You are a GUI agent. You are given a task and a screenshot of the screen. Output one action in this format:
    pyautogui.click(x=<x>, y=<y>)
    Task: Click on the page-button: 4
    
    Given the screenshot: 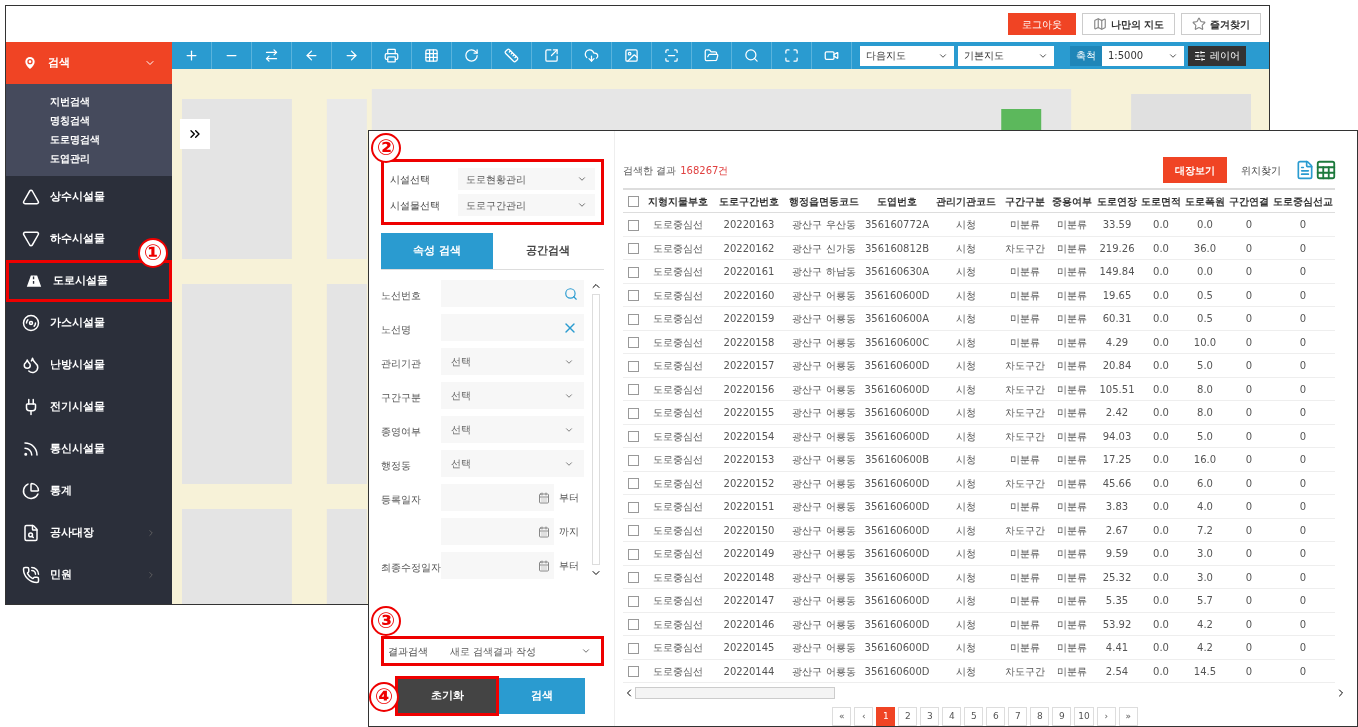 What is the action you would take?
    pyautogui.click(x=952, y=716)
    